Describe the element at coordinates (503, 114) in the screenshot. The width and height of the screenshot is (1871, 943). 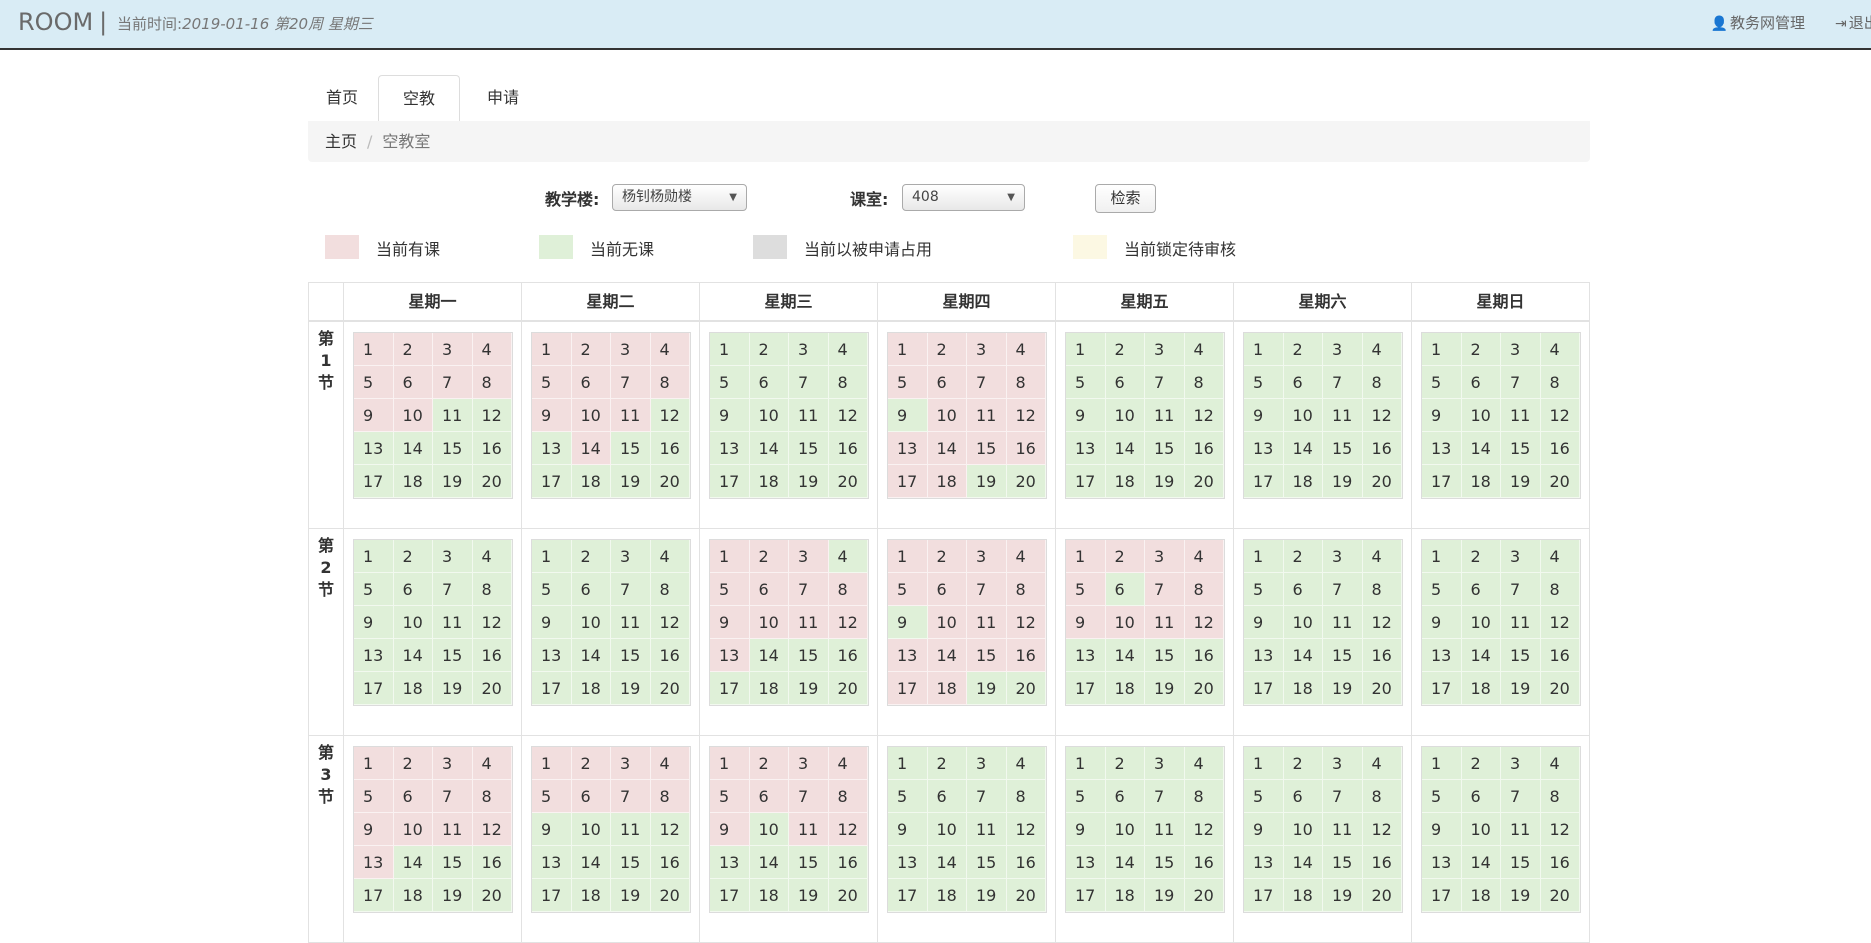
I see `tab-application: 申请表` at that location.